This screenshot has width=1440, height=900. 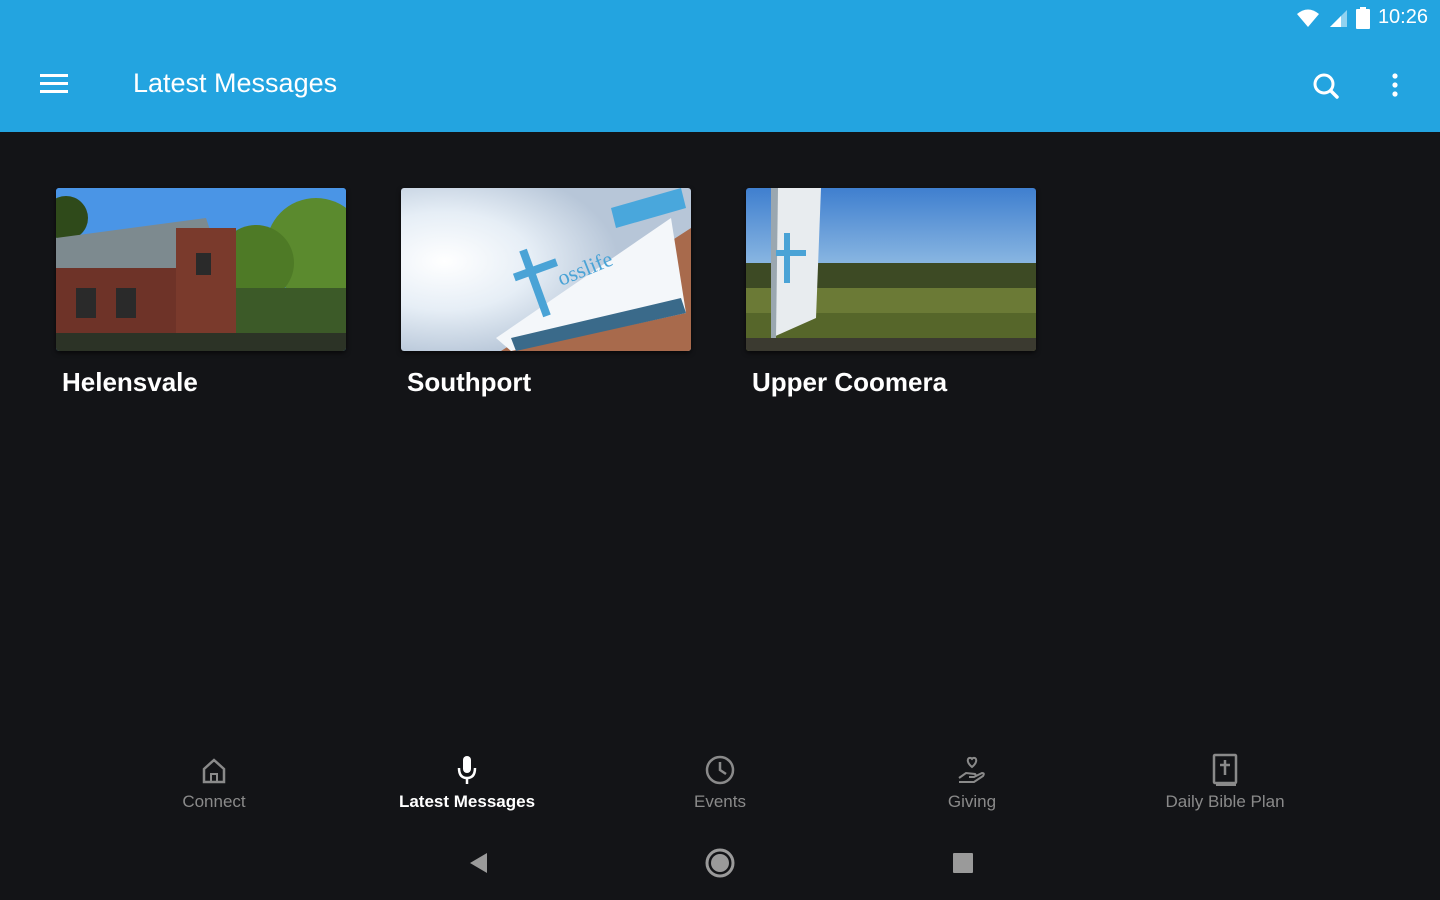 What do you see at coordinates (972, 801) in the screenshot?
I see `nav-label: Giving` at bounding box center [972, 801].